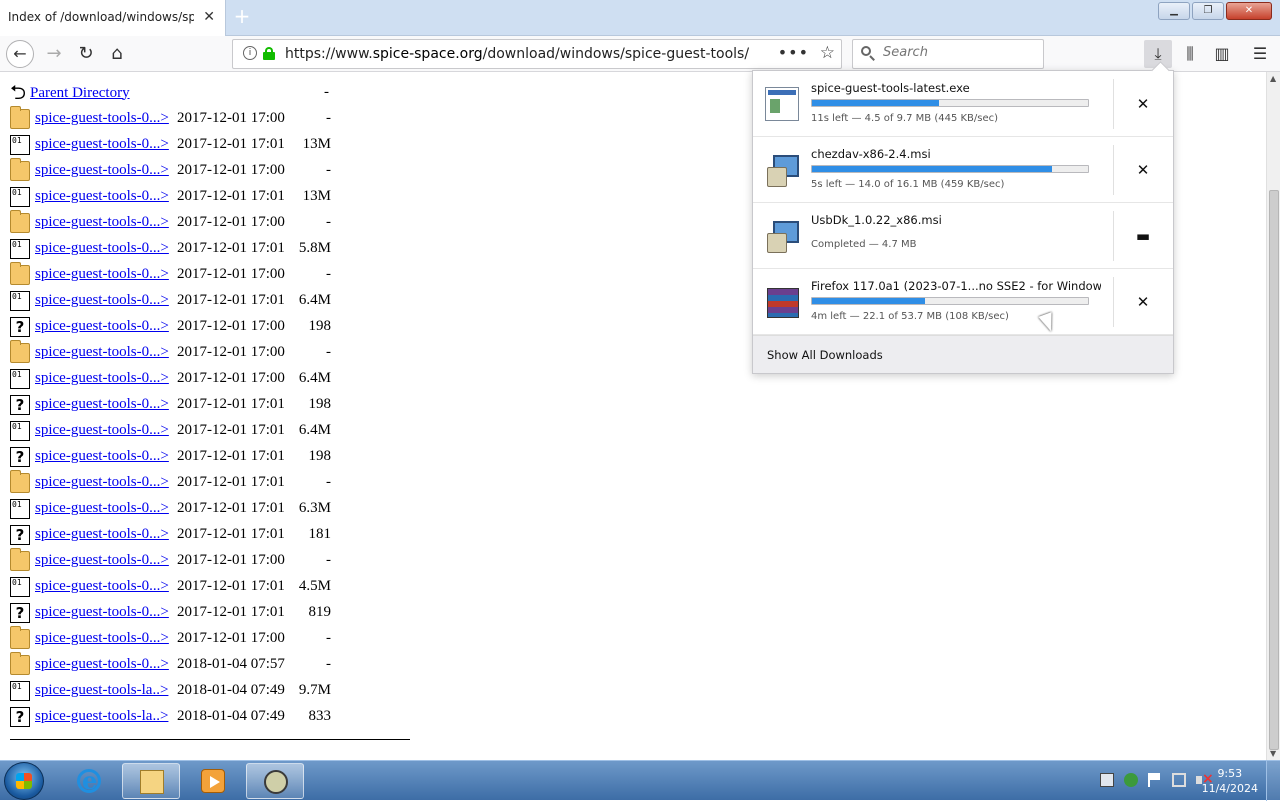 Image resolution: width=1280 pixels, height=801 pixels. What do you see at coordinates (320, 534) in the screenshot?
I see `file-size: 181` at bounding box center [320, 534].